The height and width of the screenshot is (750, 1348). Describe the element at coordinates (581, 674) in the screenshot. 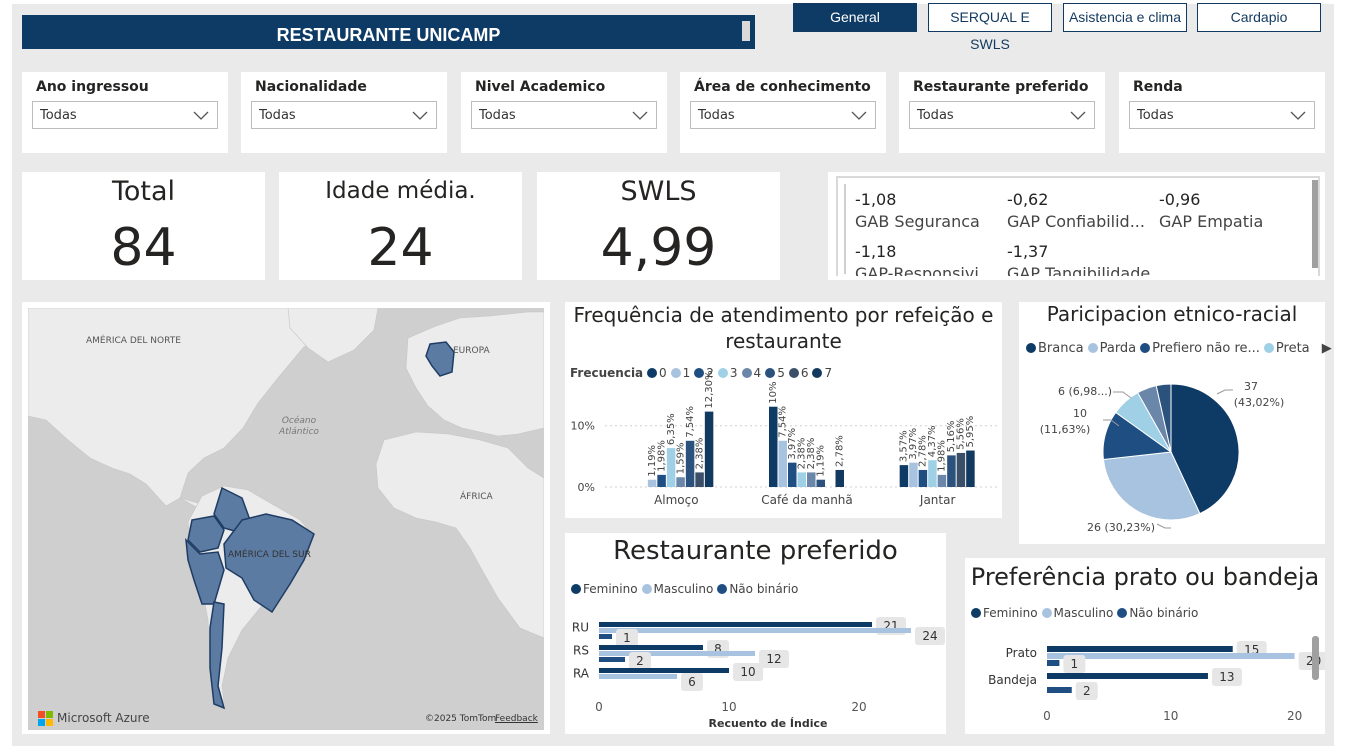

I see `y-tick-label: RA` at that location.